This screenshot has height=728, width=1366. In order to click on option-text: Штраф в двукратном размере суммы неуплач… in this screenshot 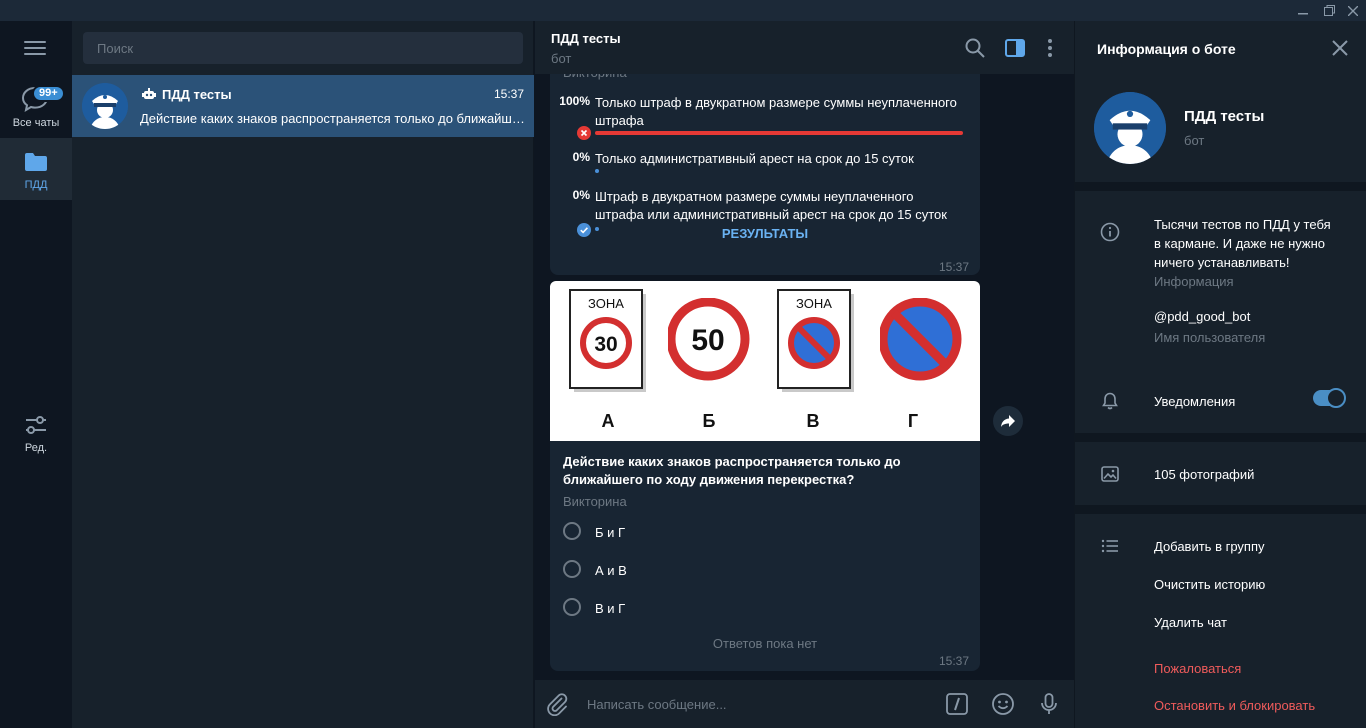, I will do `click(771, 205)`.